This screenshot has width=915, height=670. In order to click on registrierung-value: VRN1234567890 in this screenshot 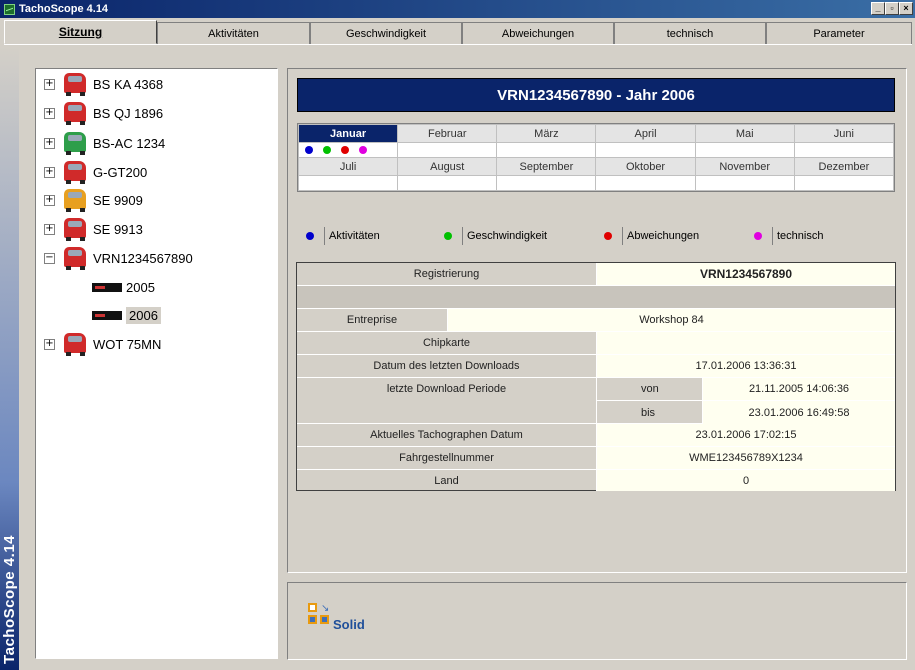, I will do `click(745, 274)`.